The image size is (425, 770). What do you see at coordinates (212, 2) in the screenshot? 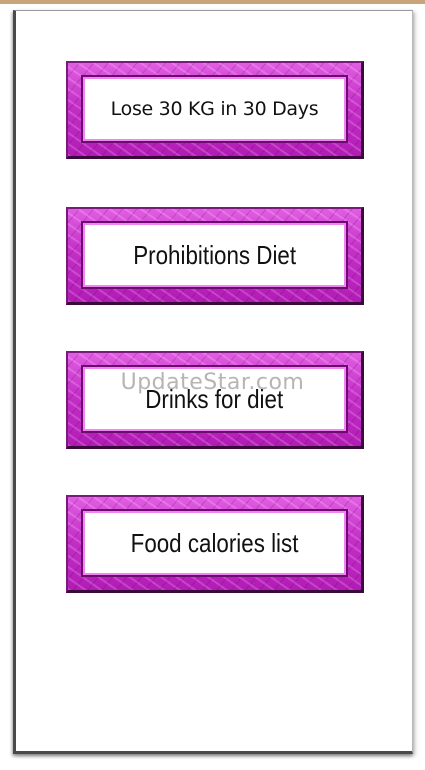
I see `top-edge-strip` at bounding box center [212, 2].